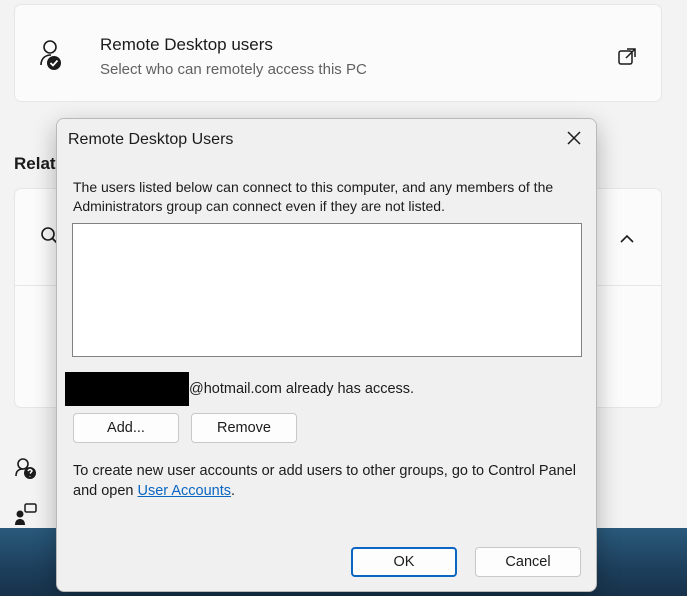 Image resolution: width=687 pixels, height=596 pixels. Describe the element at coordinates (185, 491) in the screenshot. I see `user-accounts-link: User Accounts` at that location.